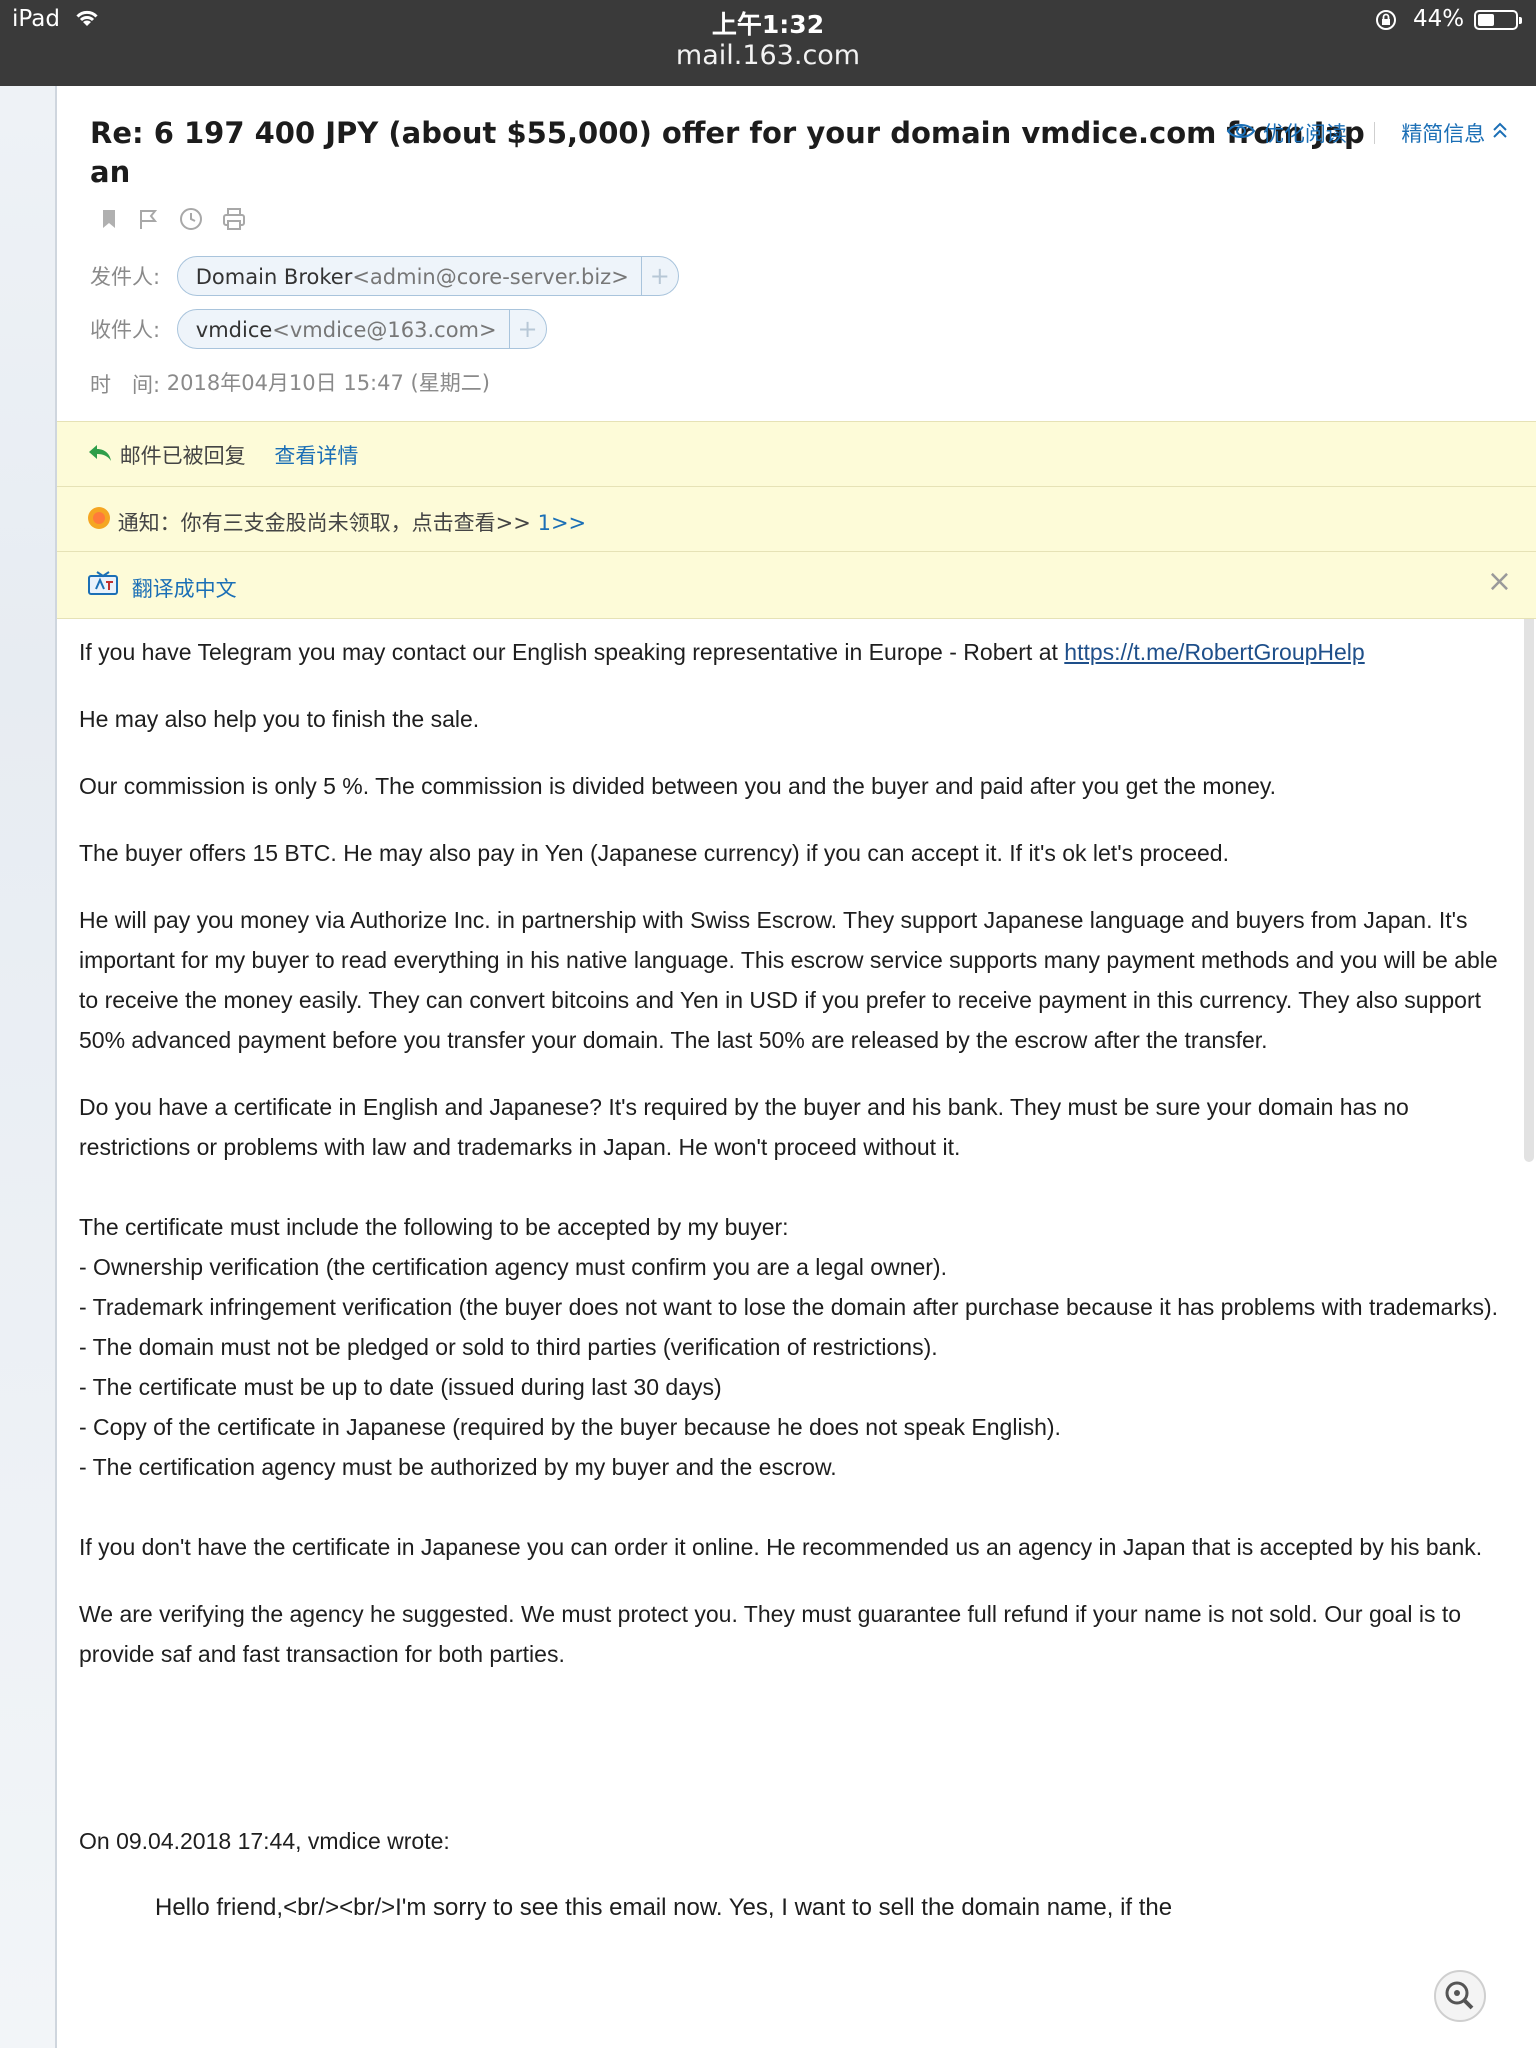 This screenshot has height=2048, width=1536. I want to click on mail-action-icons, so click(179, 221).